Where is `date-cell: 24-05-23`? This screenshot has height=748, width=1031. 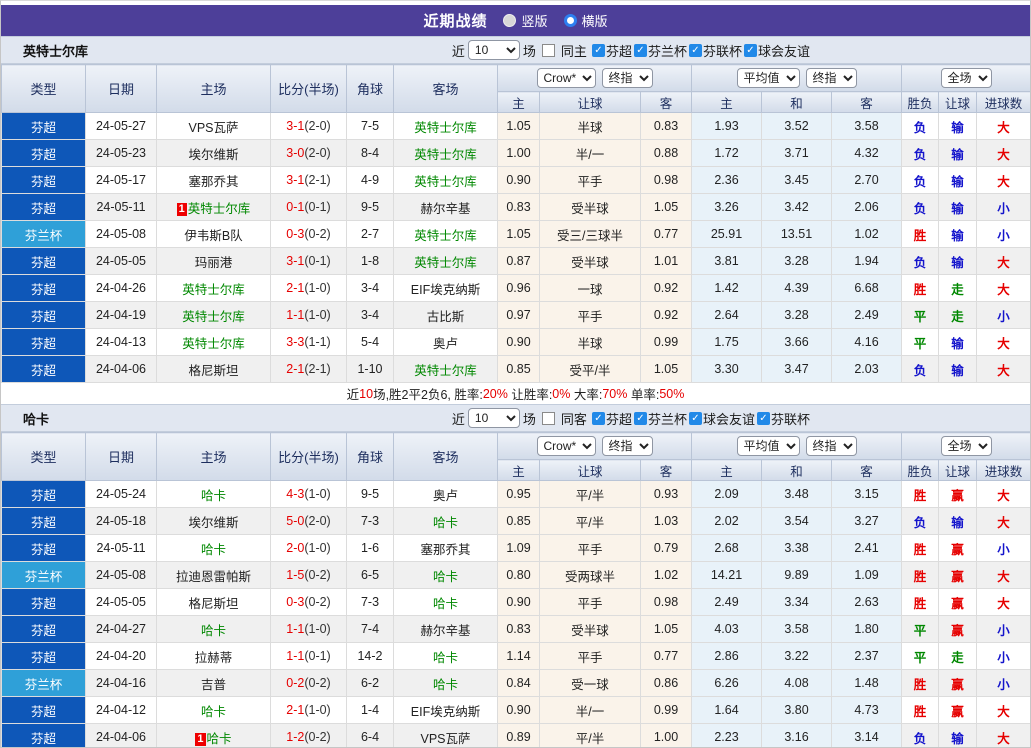 date-cell: 24-05-23 is located at coordinates (121, 153).